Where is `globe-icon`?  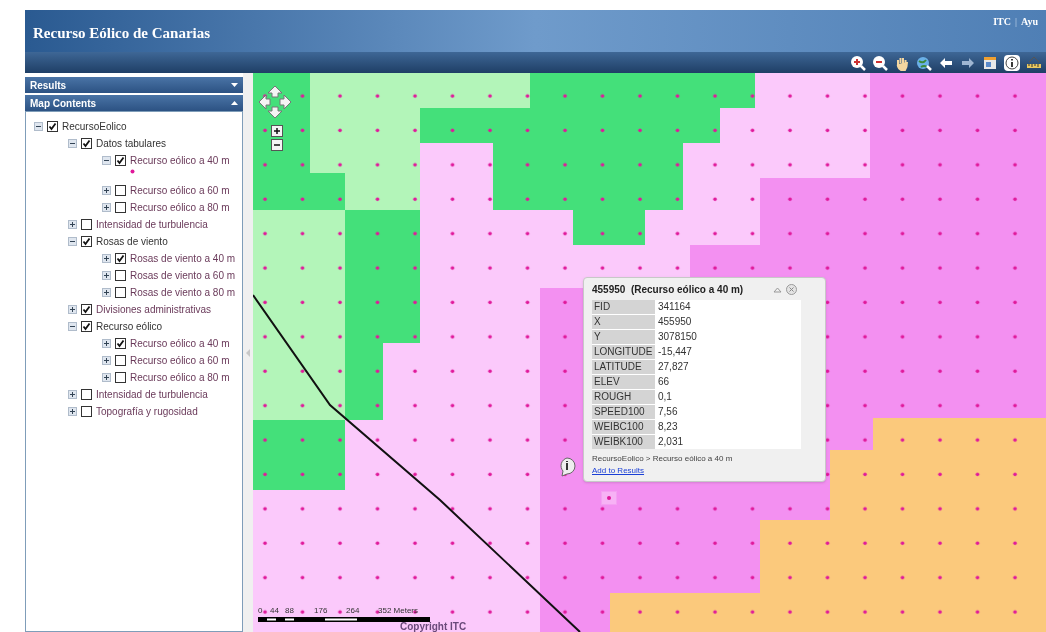
globe-icon is located at coordinates (924, 62).